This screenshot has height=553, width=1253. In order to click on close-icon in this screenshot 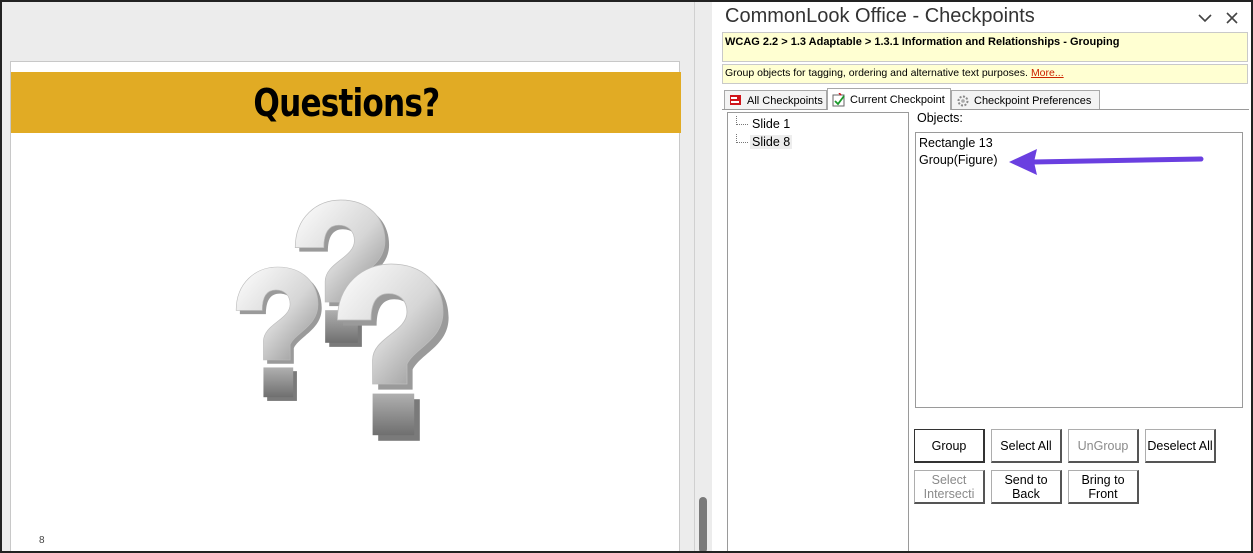, I will do `click(1232, 18)`.